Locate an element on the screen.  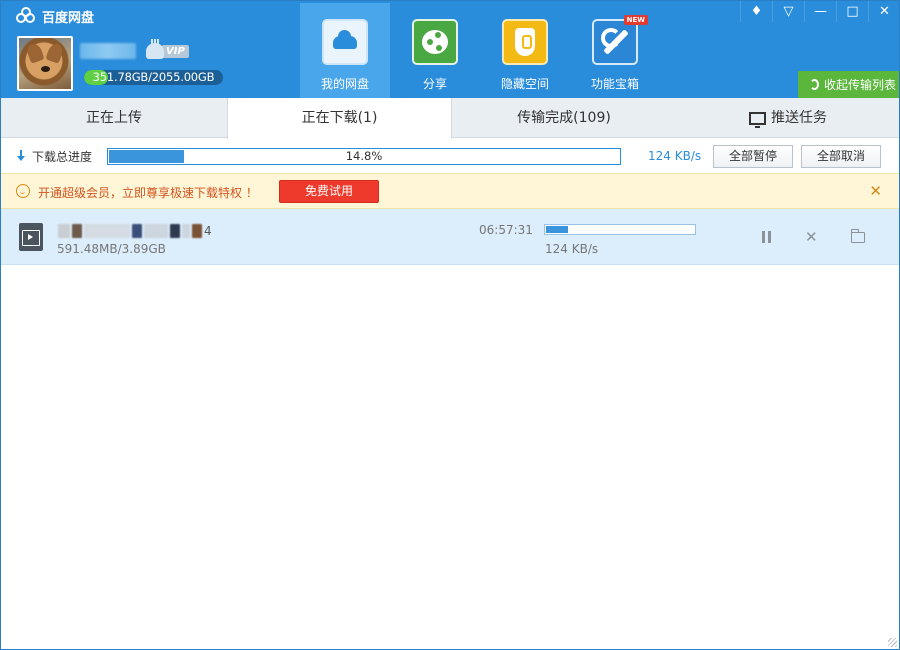
tab-push-tasks: 推送任务 is located at coordinates (788, 118).